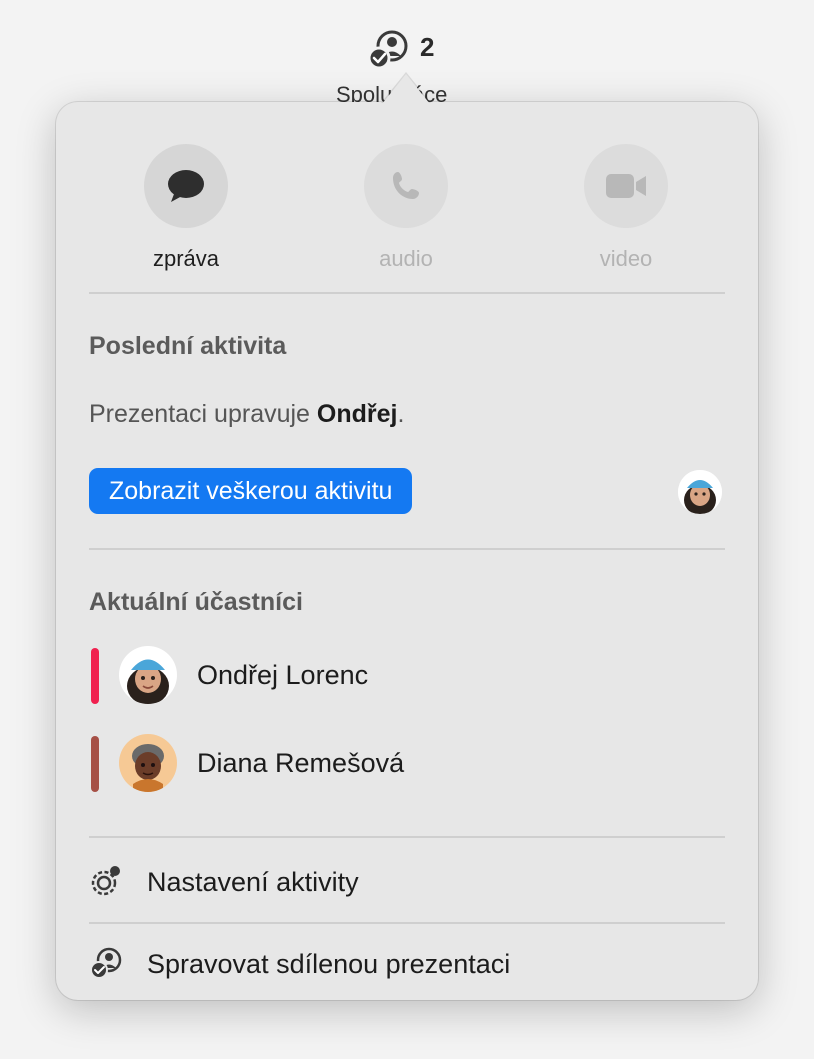  What do you see at coordinates (409, 764) in the screenshot?
I see `participant-row: Diana Remešová` at bounding box center [409, 764].